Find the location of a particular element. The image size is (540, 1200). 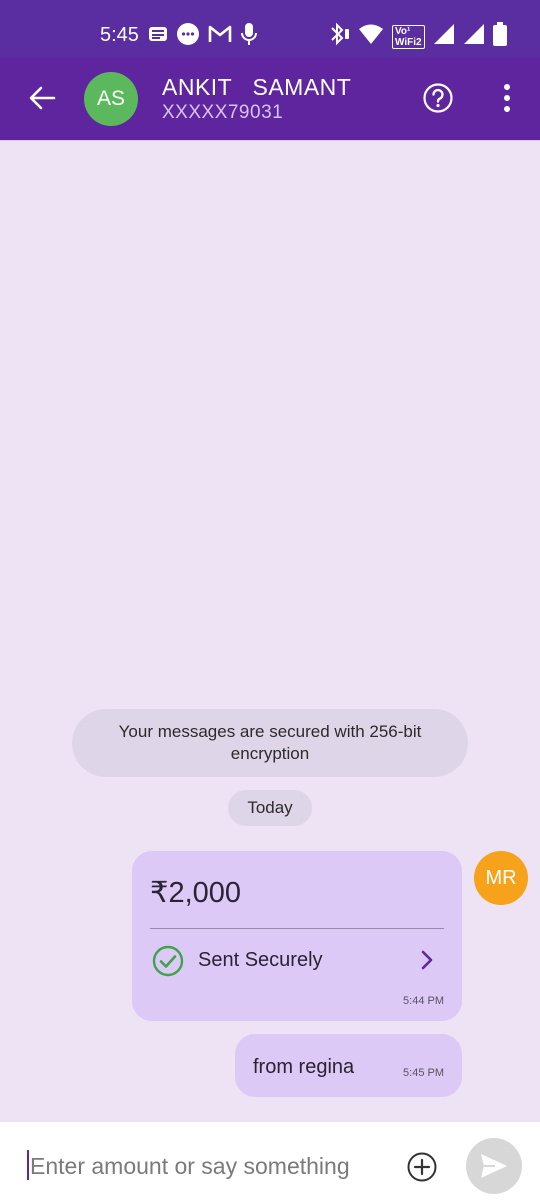

send-button is located at coordinates (494, 1166).